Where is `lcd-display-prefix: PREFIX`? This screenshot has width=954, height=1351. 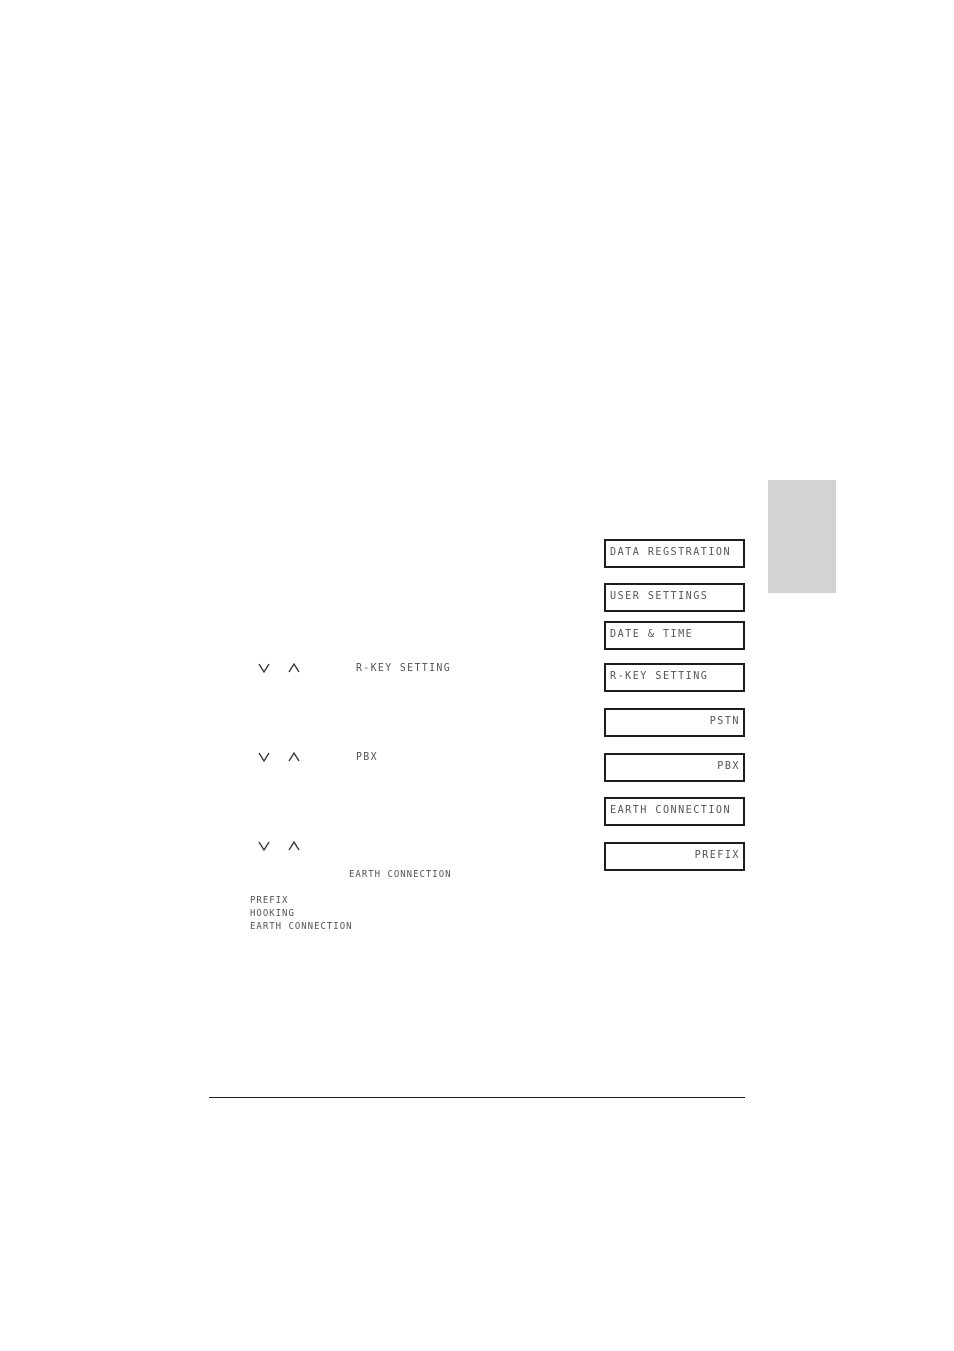 lcd-display-prefix: PREFIX is located at coordinates (674, 856).